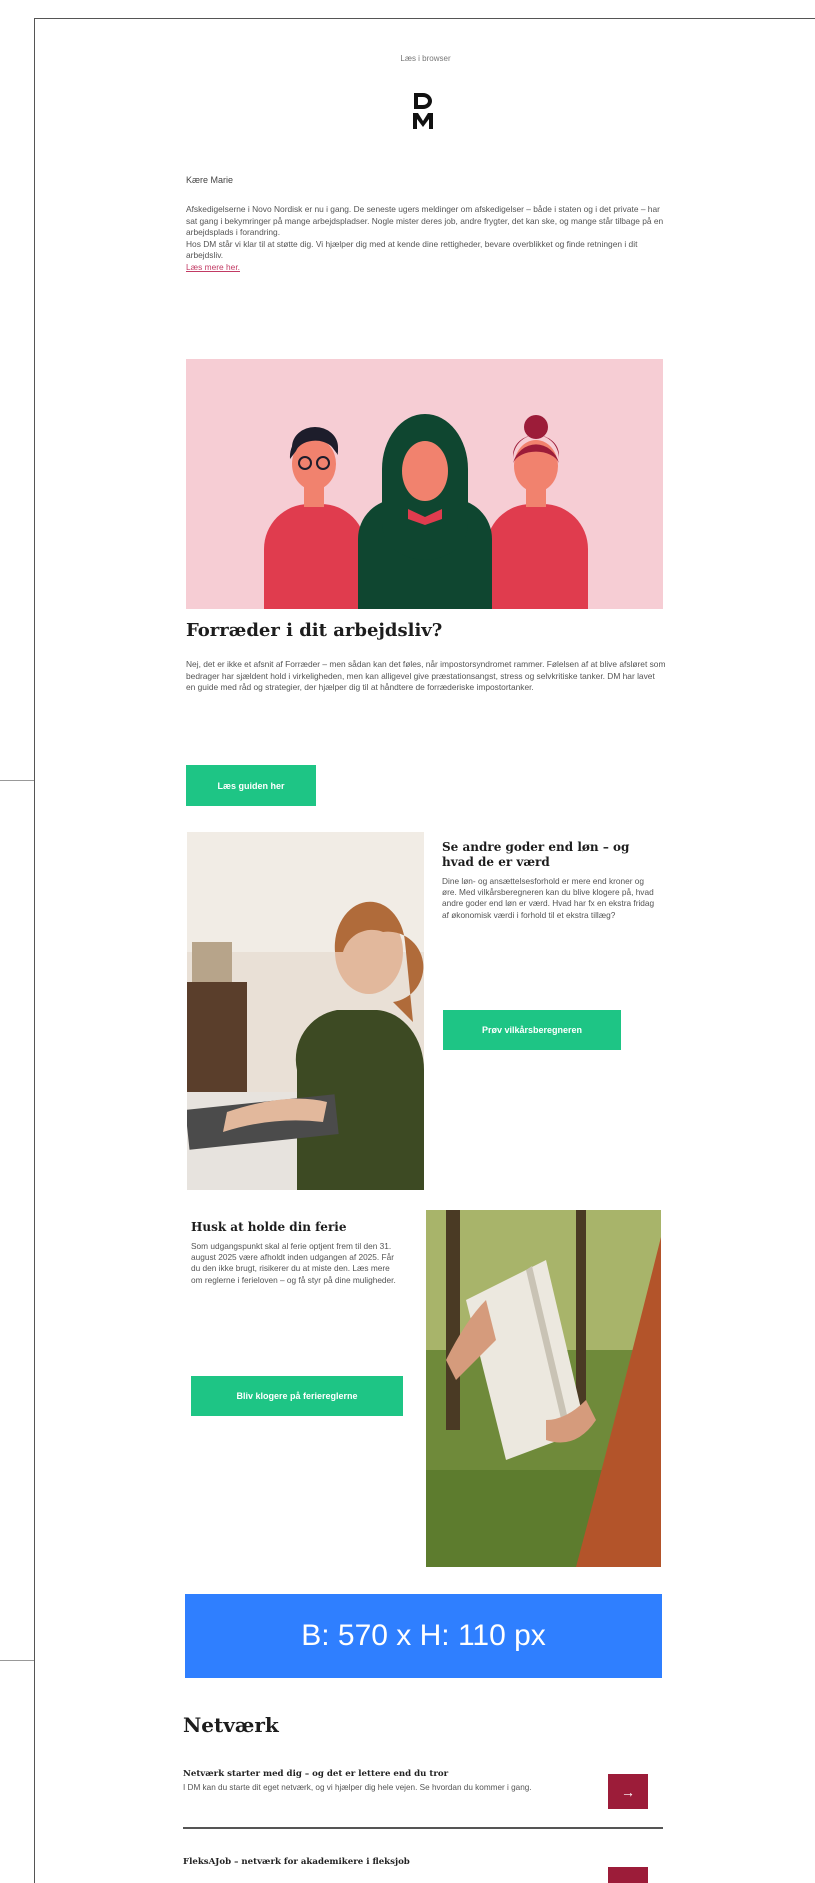 The image size is (815, 1883). Describe the element at coordinates (314, 630) in the screenshot. I see `article-title: Forræder i dit arbejdsliv?` at that location.